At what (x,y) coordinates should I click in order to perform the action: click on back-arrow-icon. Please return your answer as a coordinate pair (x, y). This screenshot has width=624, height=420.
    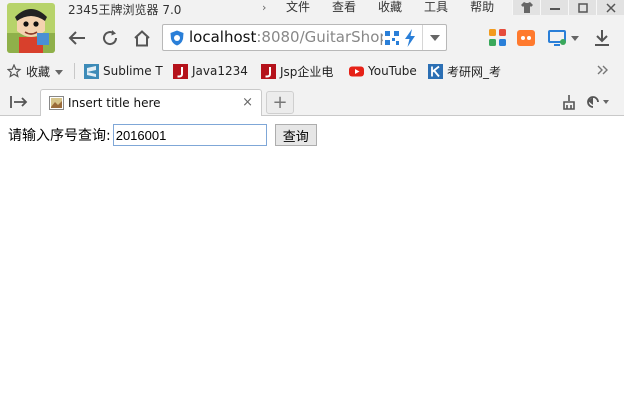
    Looking at the image, I should click on (76, 38).